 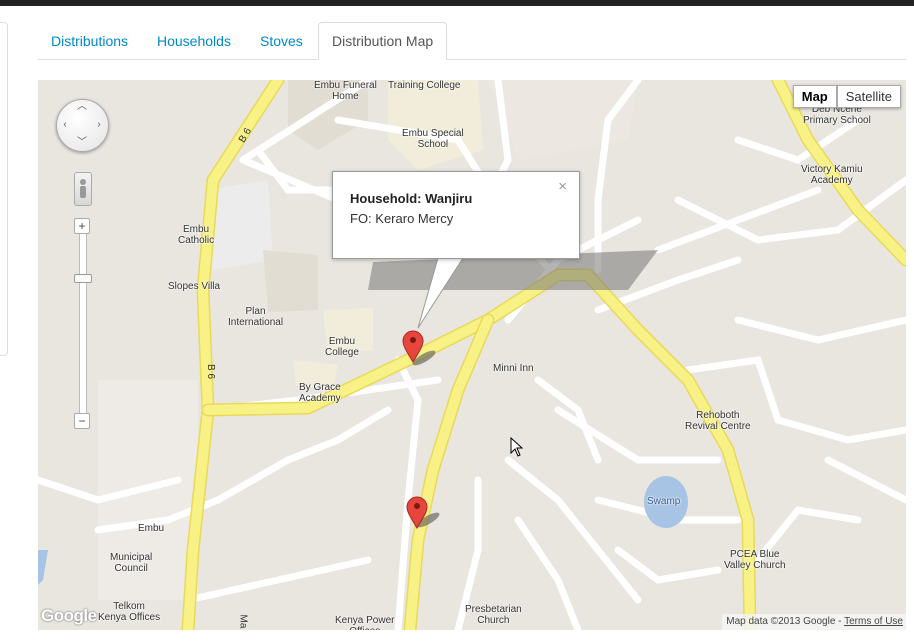 What do you see at coordinates (456, 215) in the screenshot?
I see `info-window: Household: Wanjiru FO: Keraro Mercy ×` at bounding box center [456, 215].